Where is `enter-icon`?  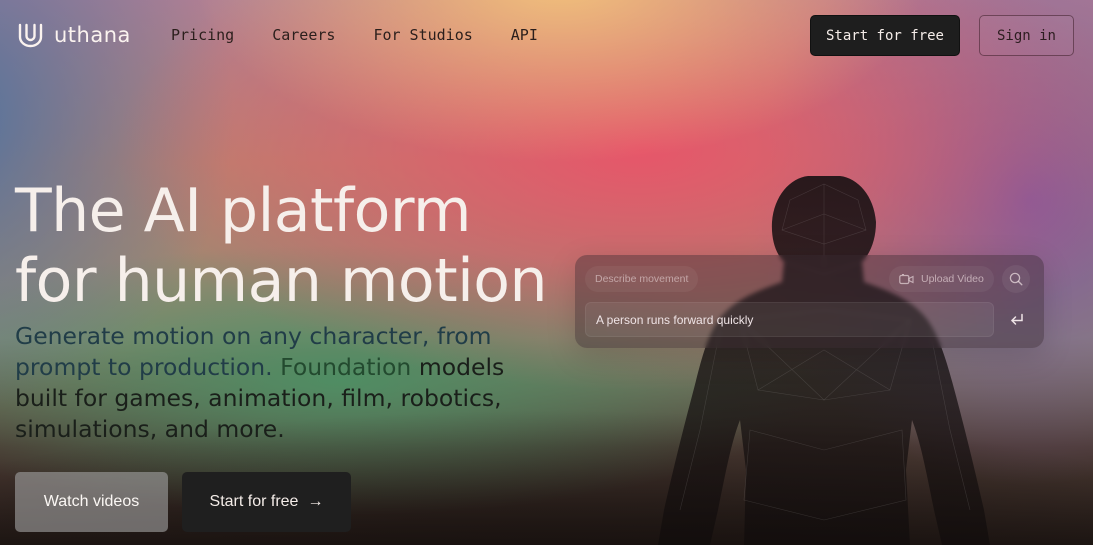
enter-icon is located at coordinates (1017, 319).